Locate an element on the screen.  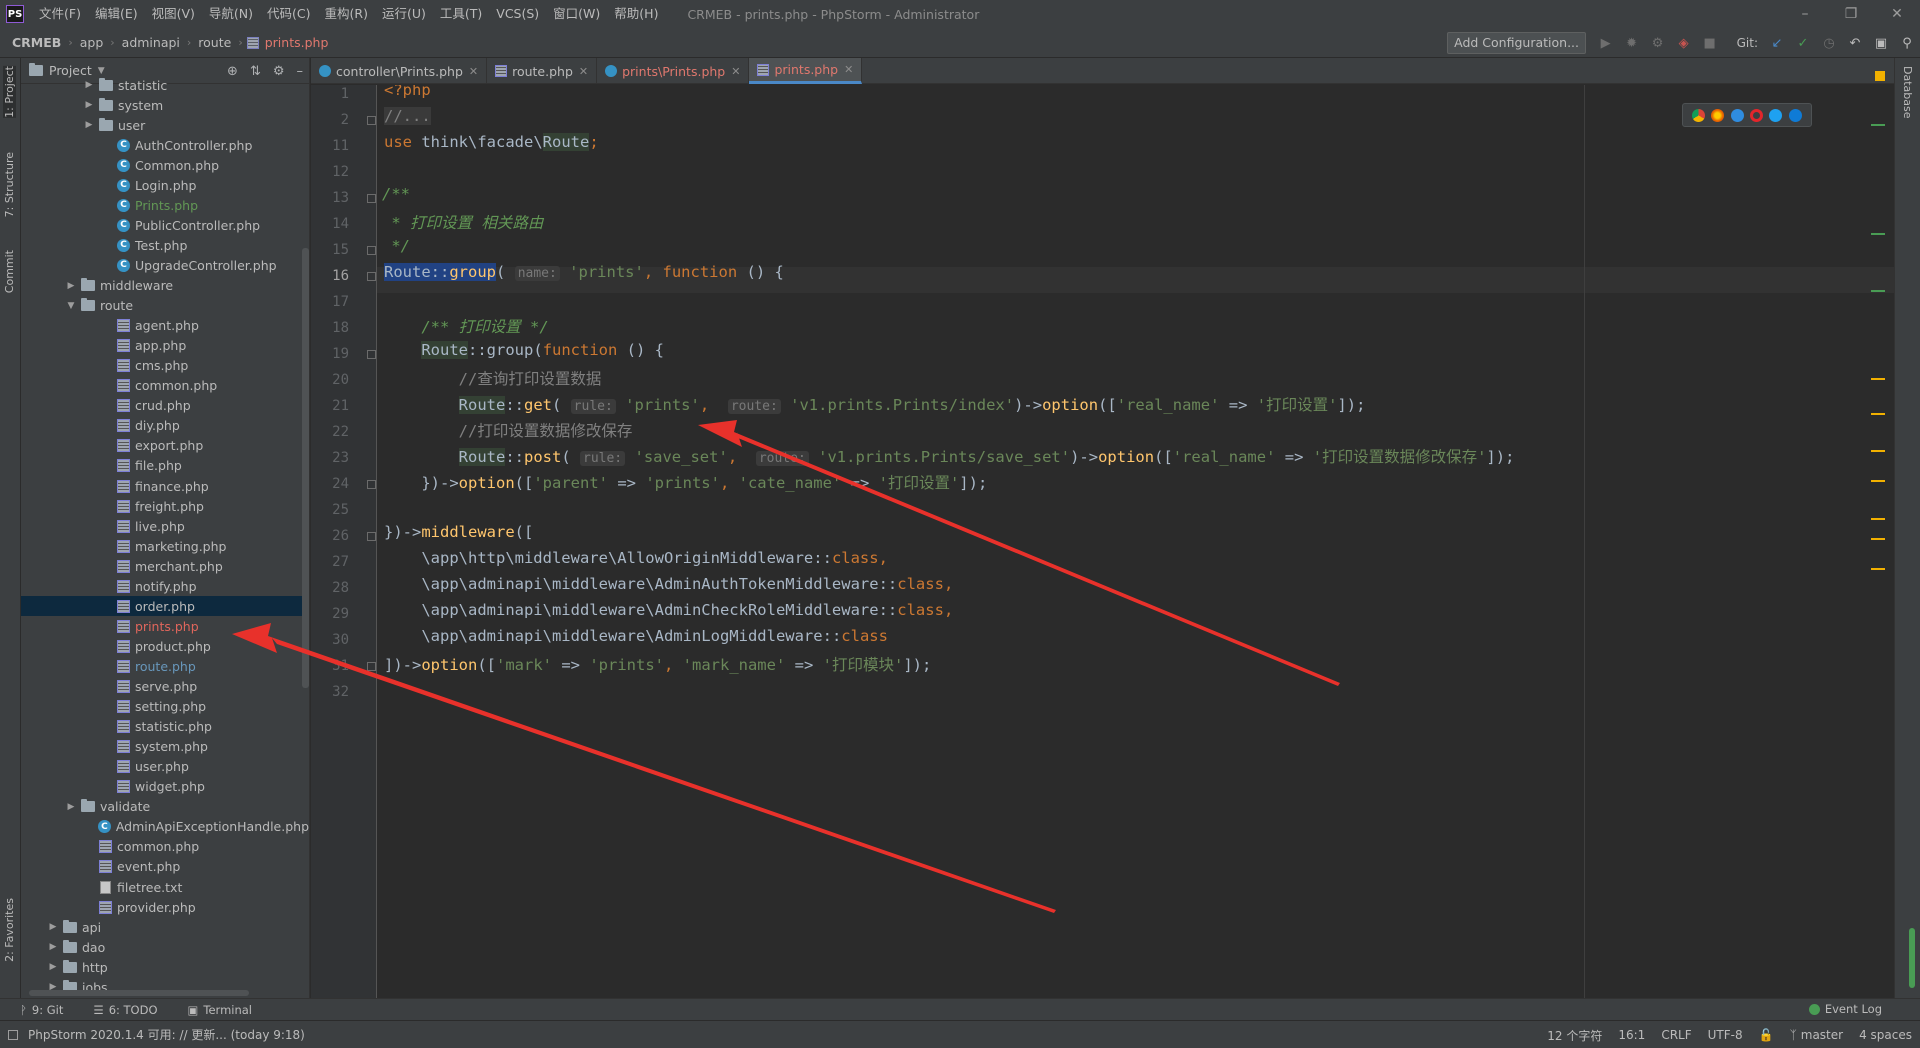
tree-item: route.php is located at coordinates (165, 666).